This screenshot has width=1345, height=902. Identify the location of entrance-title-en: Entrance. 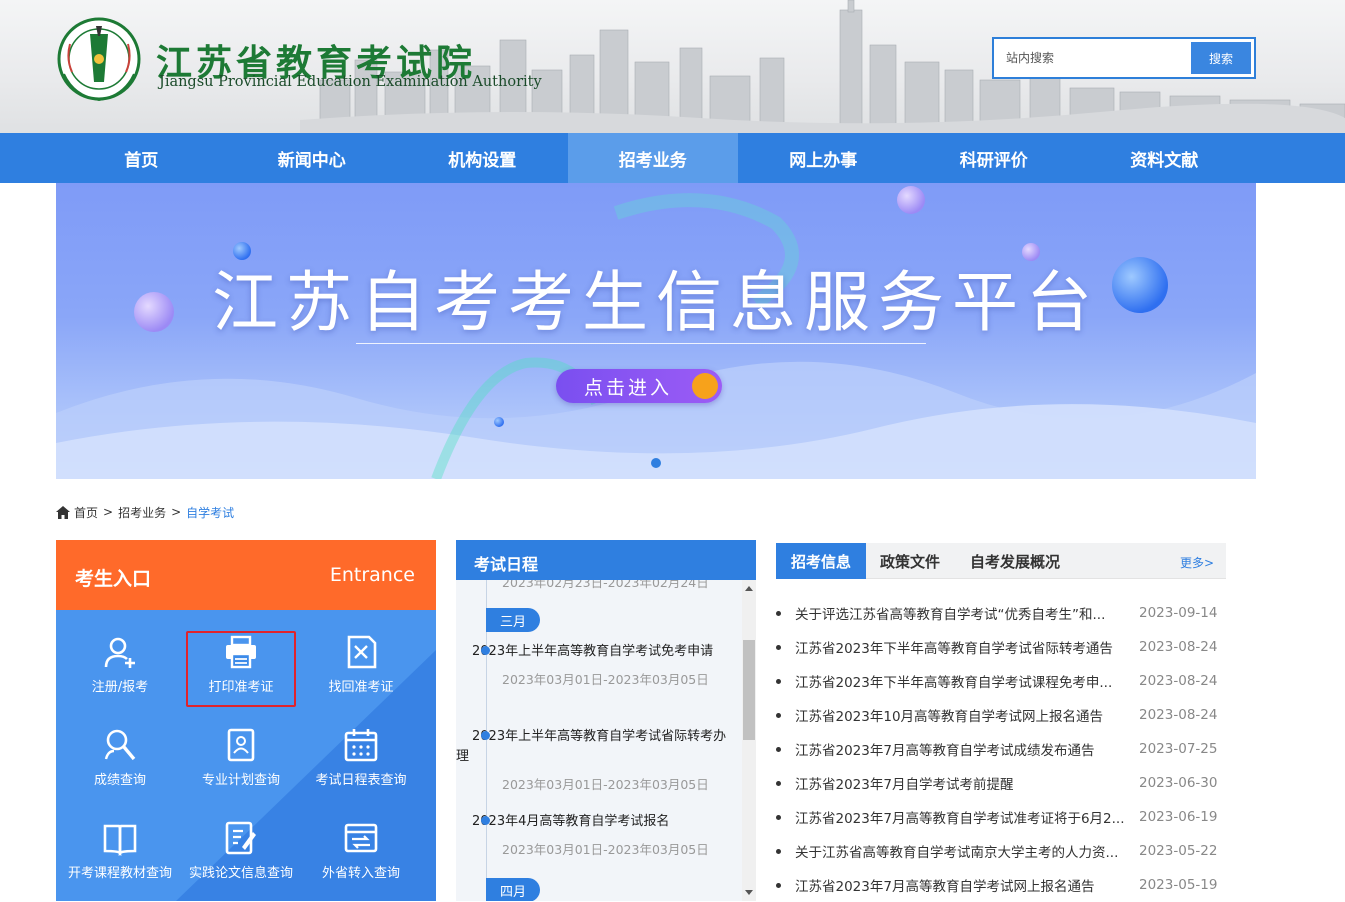
(372, 575).